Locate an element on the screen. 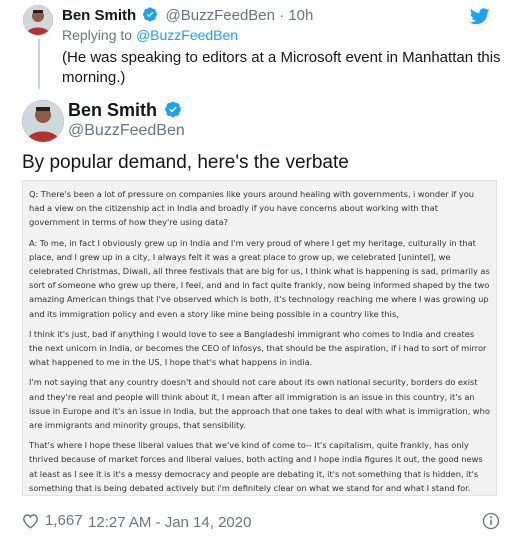 Image resolution: width=520 pixels, height=542 pixels. main-avatar is located at coordinates (43, 121).